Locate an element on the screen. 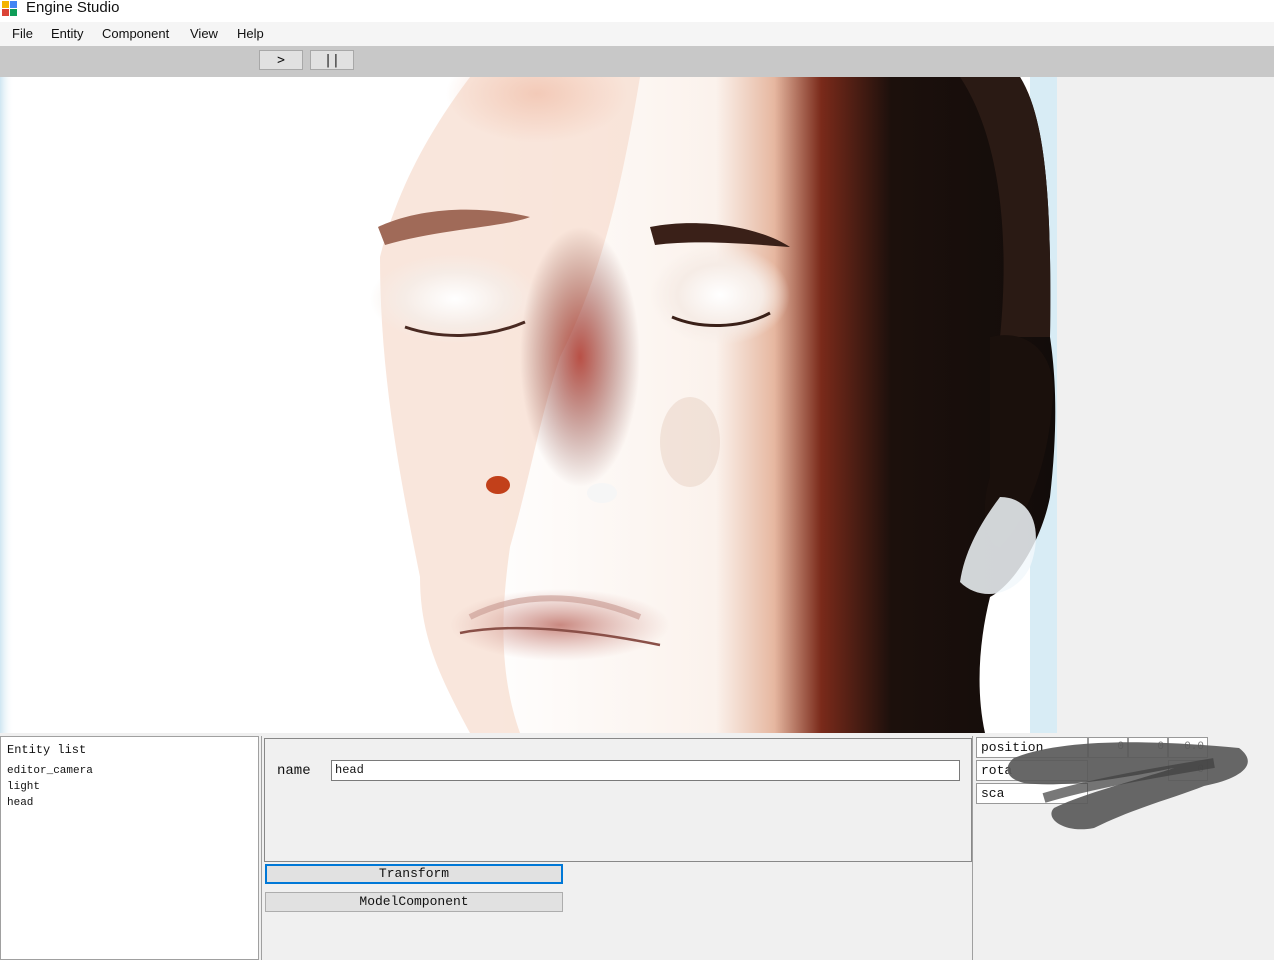  transform-panel: position 0 0 0.0 rota 0 sca is located at coordinates (1124, 848).